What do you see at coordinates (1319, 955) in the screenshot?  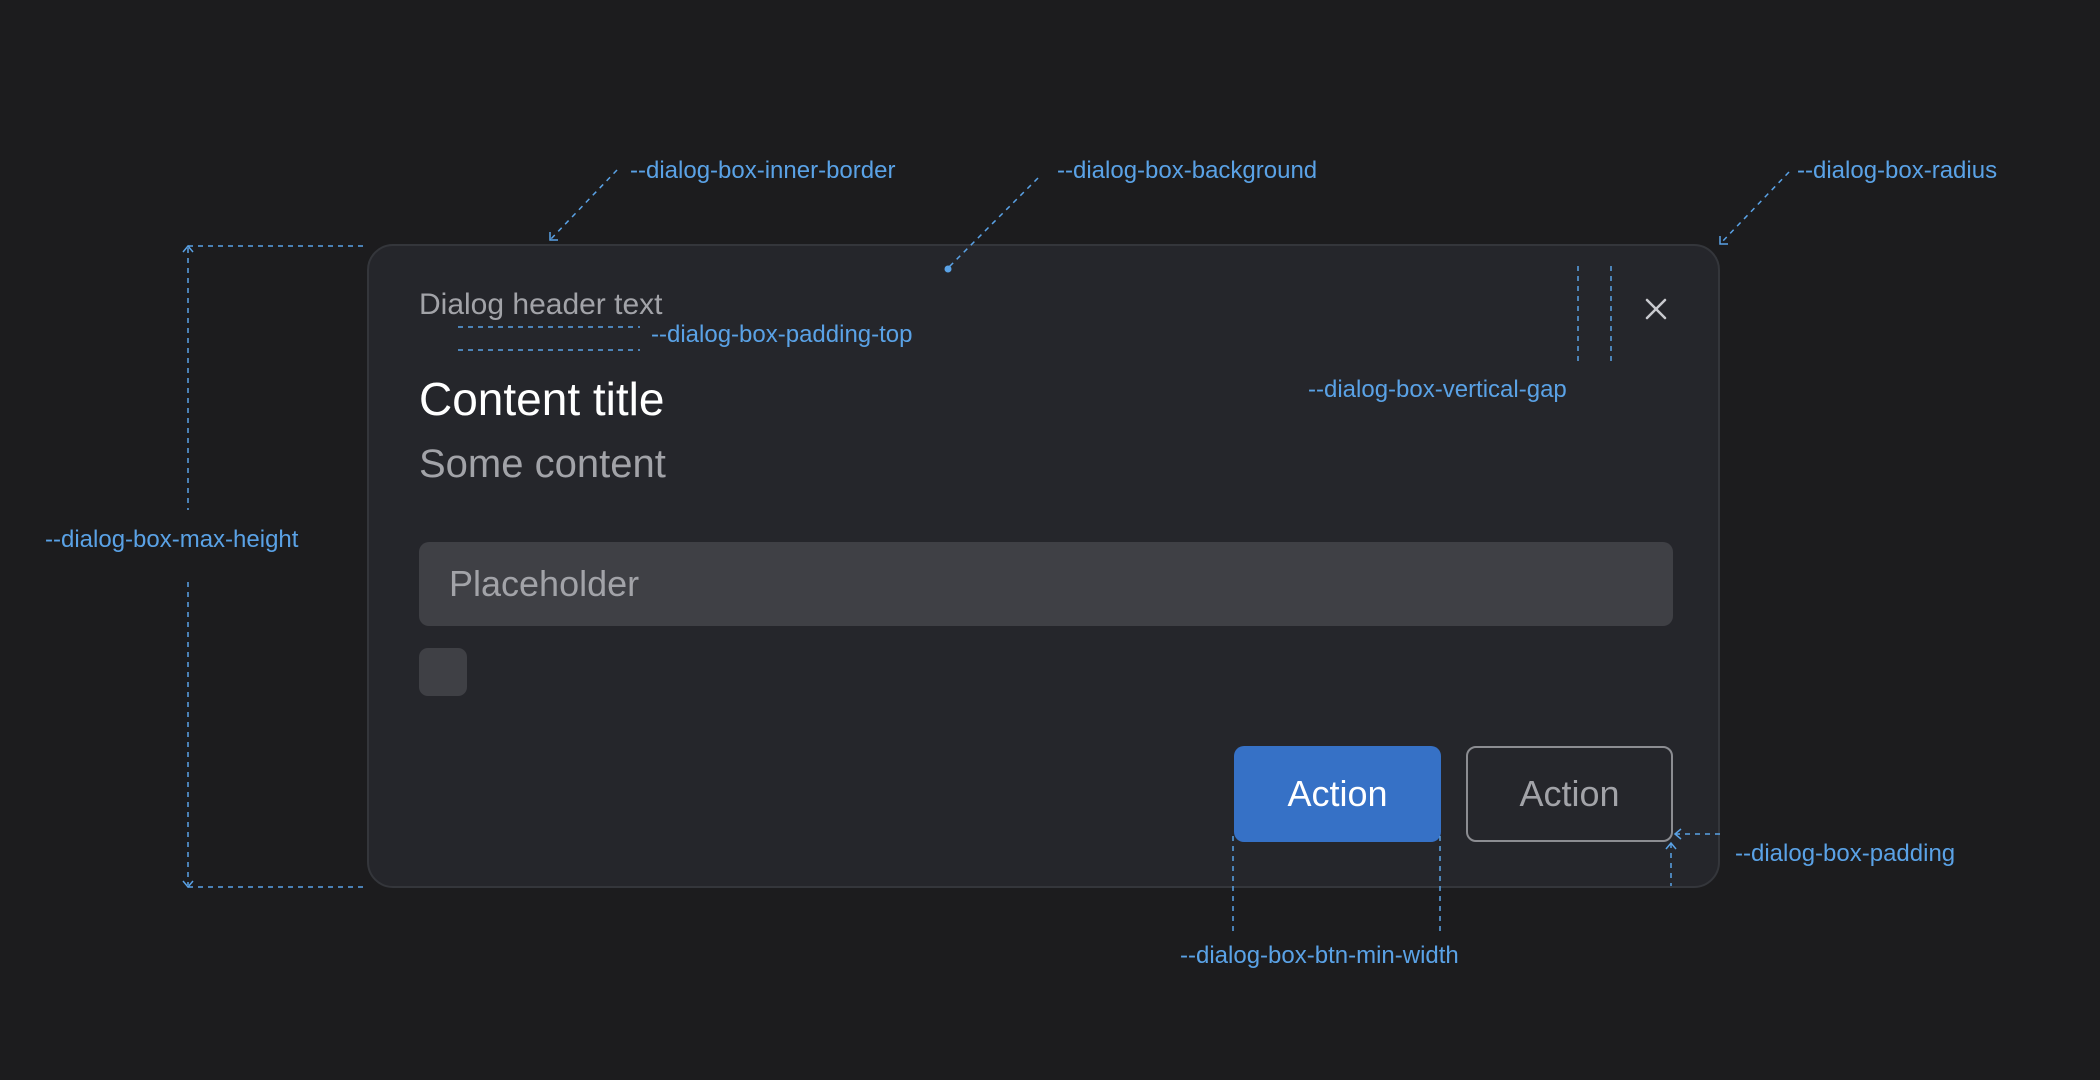 I see `annotation-btn-min-width: --dialog-box-btn-min-width` at bounding box center [1319, 955].